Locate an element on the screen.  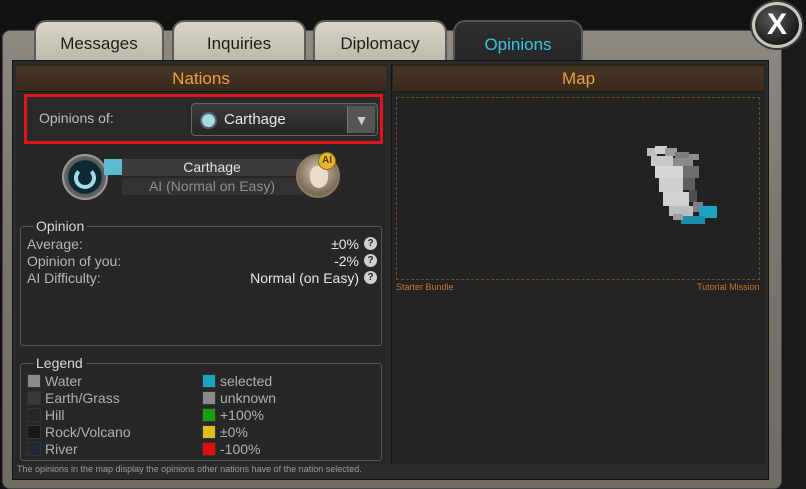
opinion-row-ai-difficulty: AI Difficulty: Normal (on Easy) ? is located at coordinates (203, 278).